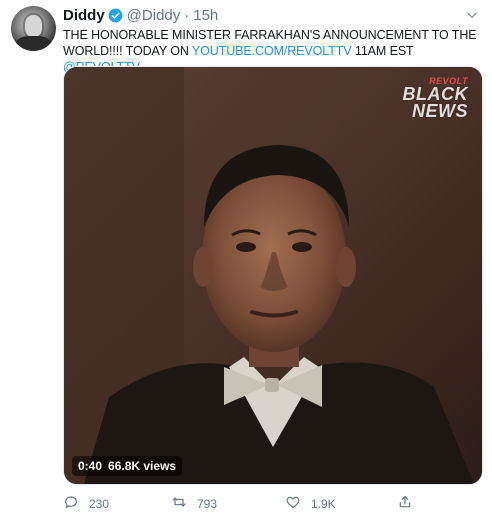 The height and width of the screenshot is (518, 492). What do you see at coordinates (382, 51) in the screenshot?
I see `tweet-text-time: 11AM EST` at bounding box center [382, 51].